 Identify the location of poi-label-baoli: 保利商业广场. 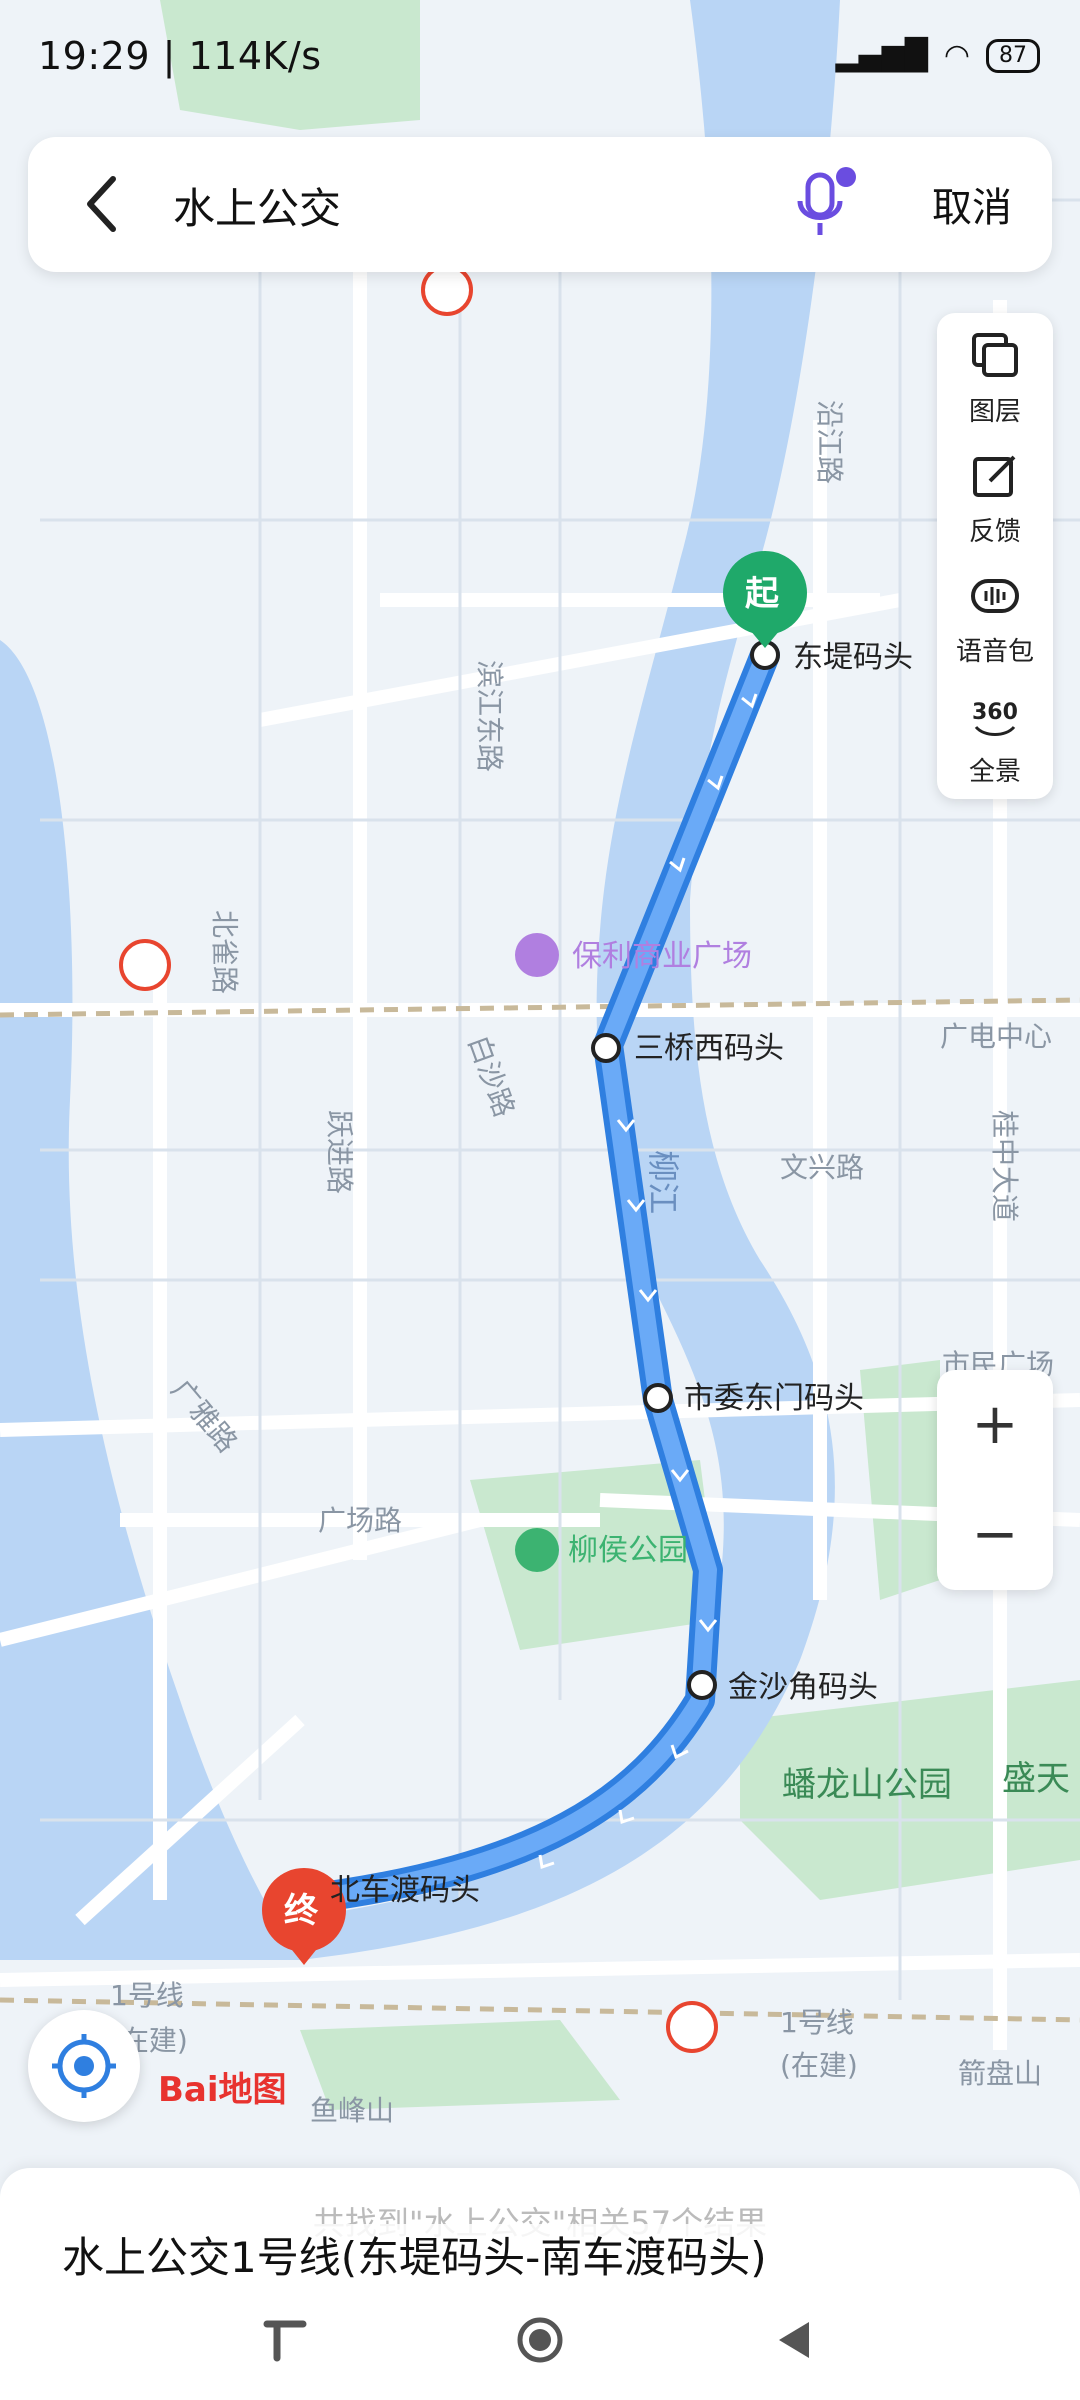
(662, 956).